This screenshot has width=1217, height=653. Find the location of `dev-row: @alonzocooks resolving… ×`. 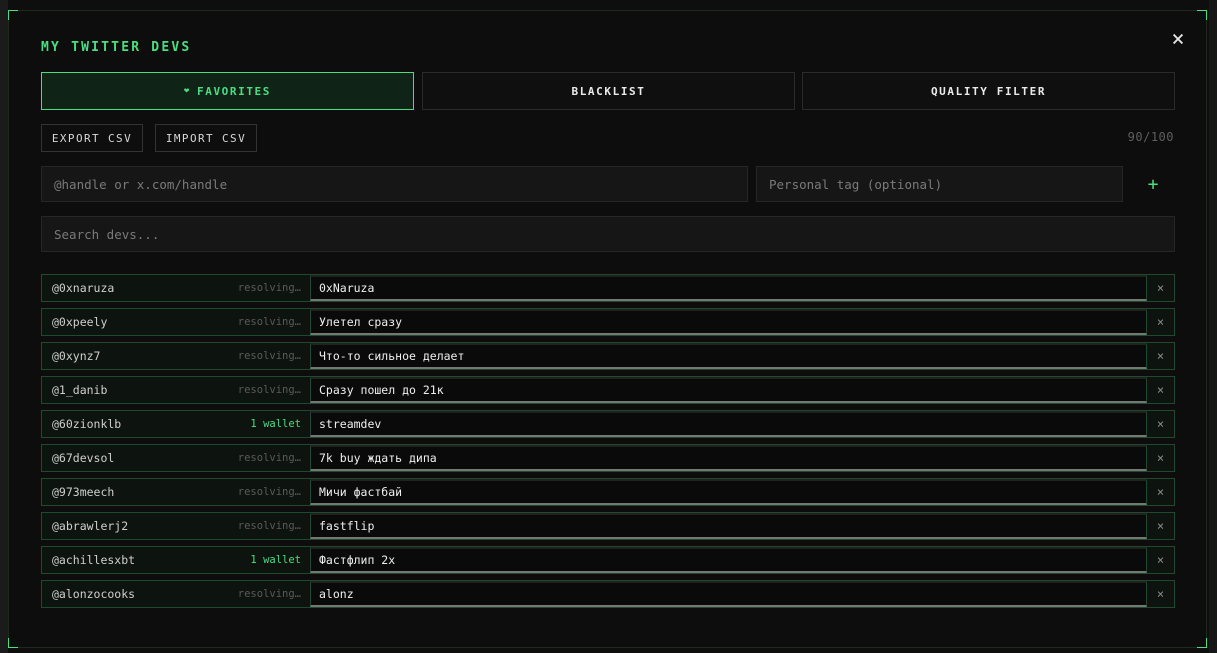

dev-row: @alonzocooks resolving… × is located at coordinates (608, 594).